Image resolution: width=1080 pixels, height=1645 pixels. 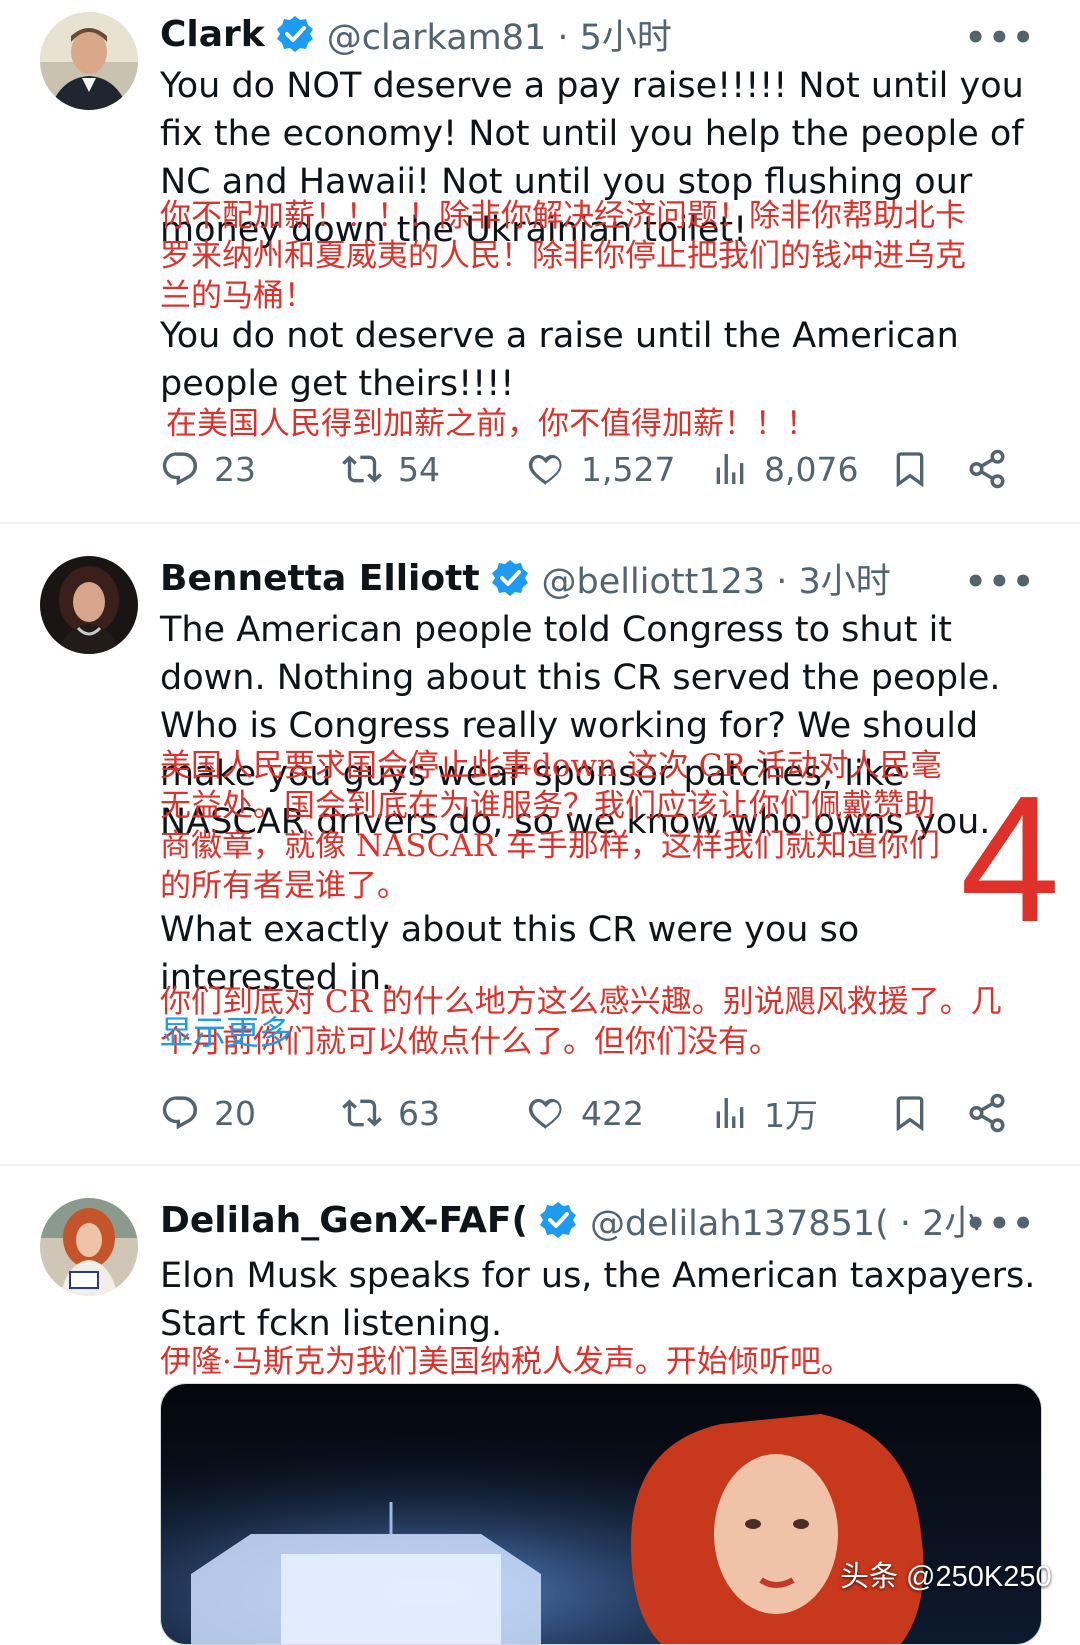 I want to click on media-photo, so click(x=601, y=1514).